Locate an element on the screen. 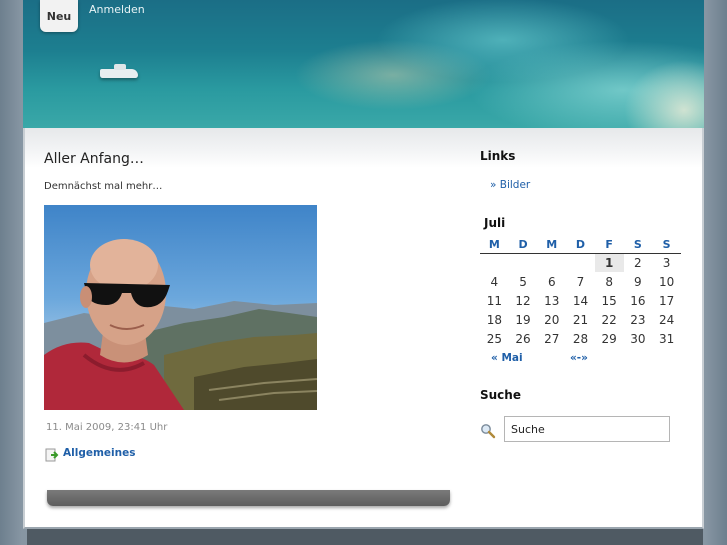  nav-tab-new: Neu is located at coordinates (59, 16).